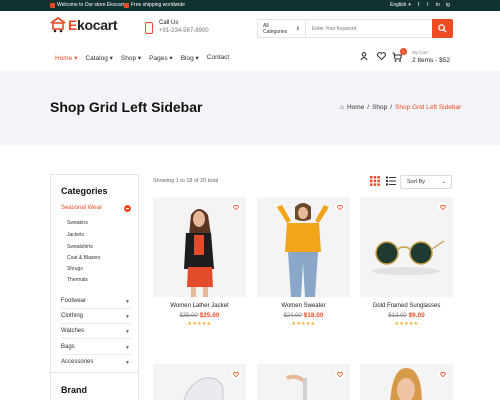 The image size is (500, 400). I want to click on sidebar-title: Categories, so click(84, 191).